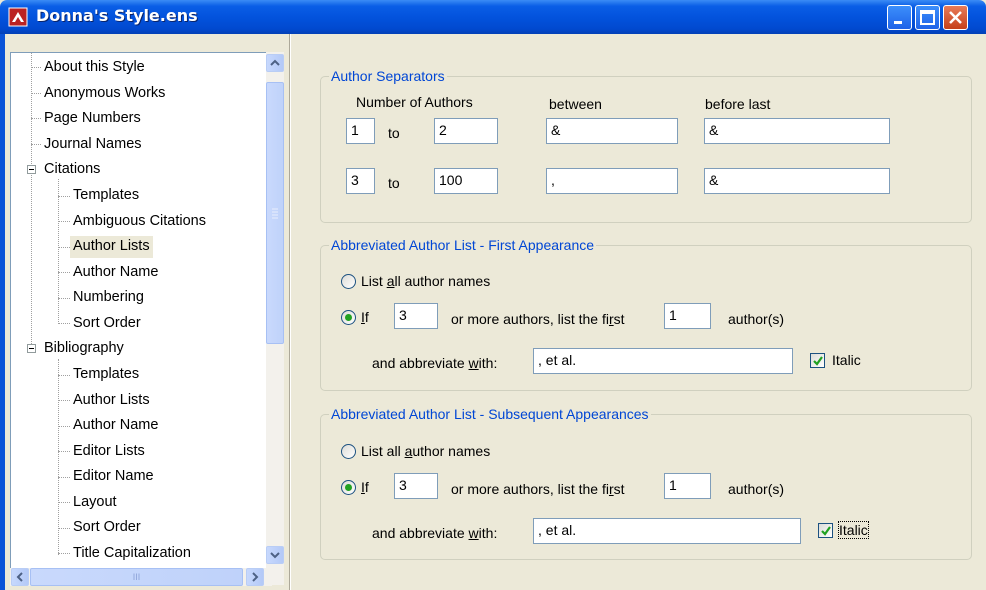  I want to click on tree-vertical-scrollbar, so click(275, 318).